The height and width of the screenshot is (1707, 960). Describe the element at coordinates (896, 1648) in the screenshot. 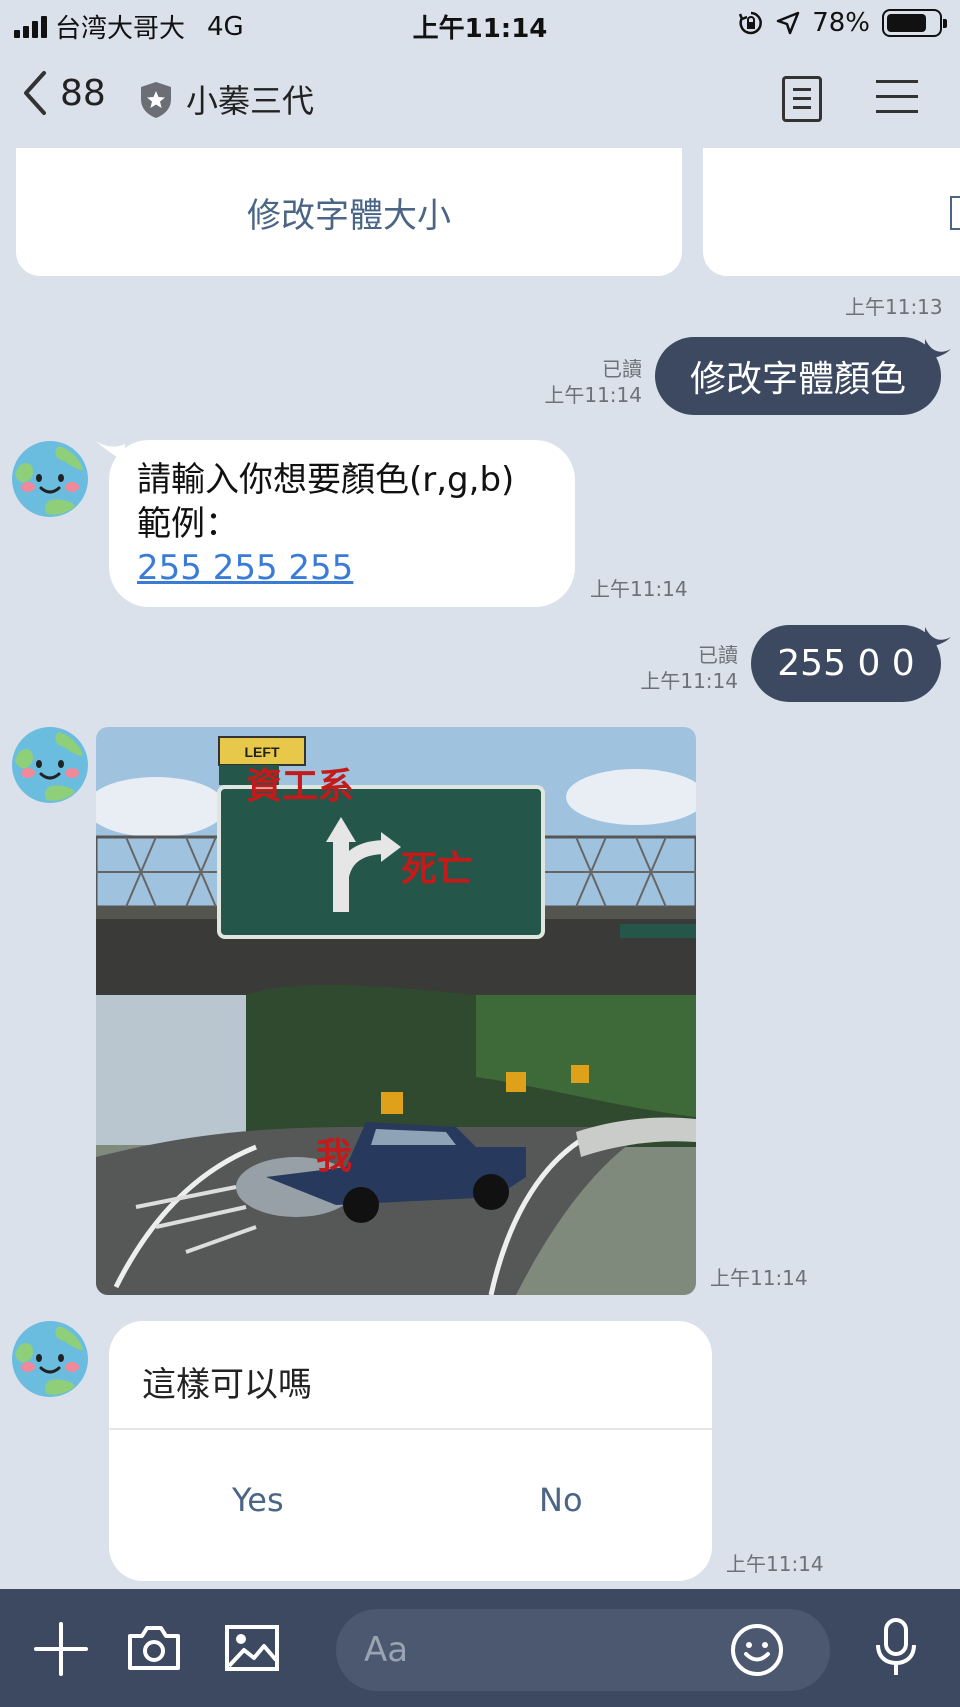

I see `microphone-icon` at that location.